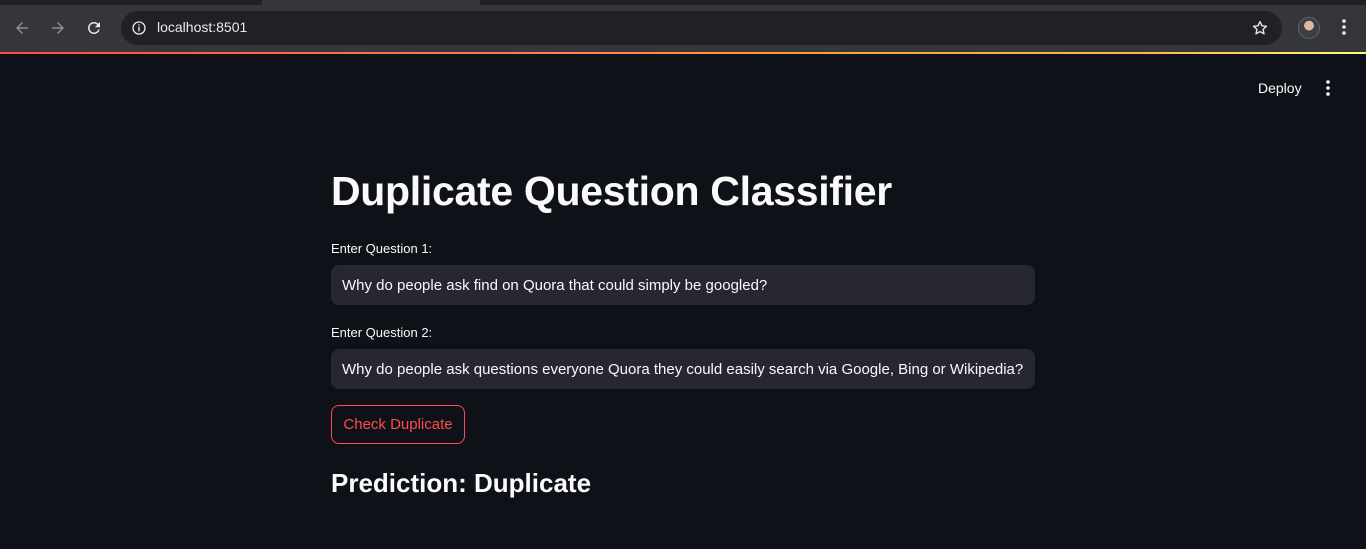 This screenshot has width=1366, height=549. Describe the element at coordinates (683, 53) in the screenshot. I see `status-decoration-bar` at that location.